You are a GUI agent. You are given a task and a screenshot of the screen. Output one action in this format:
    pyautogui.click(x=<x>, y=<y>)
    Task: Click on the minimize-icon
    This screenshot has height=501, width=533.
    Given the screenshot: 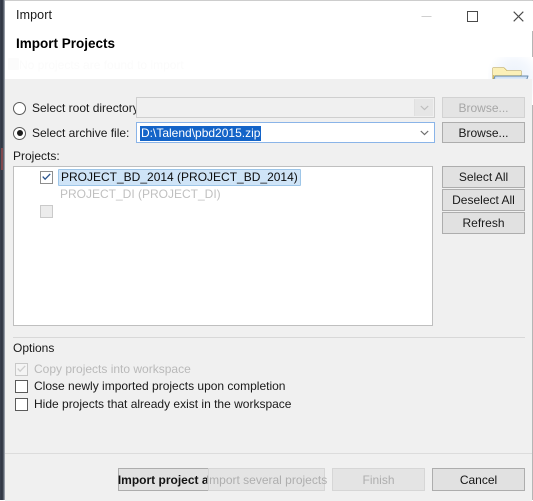 What is the action you would take?
    pyautogui.click(x=426, y=16)
    